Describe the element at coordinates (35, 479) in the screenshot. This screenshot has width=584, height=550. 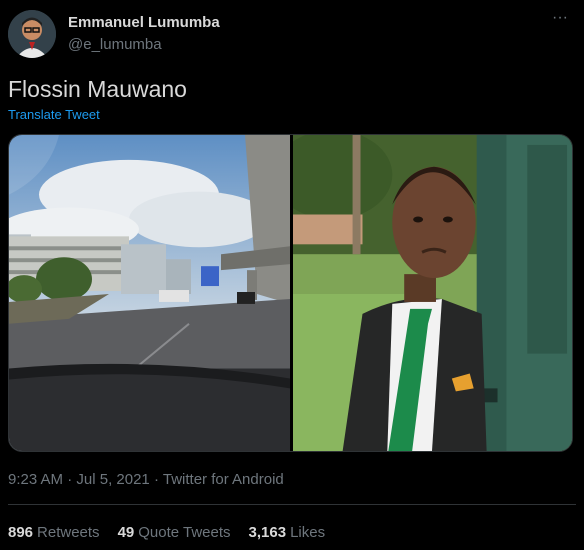
I see `tweet-time: 9:23 AM` at that location.